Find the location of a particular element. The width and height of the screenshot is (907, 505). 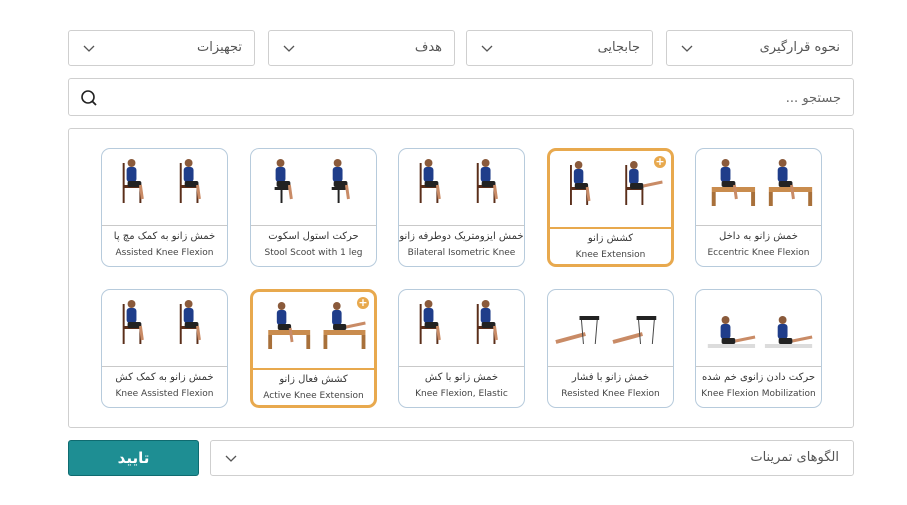

exercise-title-fa: خمش زانو به کمک کش is located at coordinates (164, 377).